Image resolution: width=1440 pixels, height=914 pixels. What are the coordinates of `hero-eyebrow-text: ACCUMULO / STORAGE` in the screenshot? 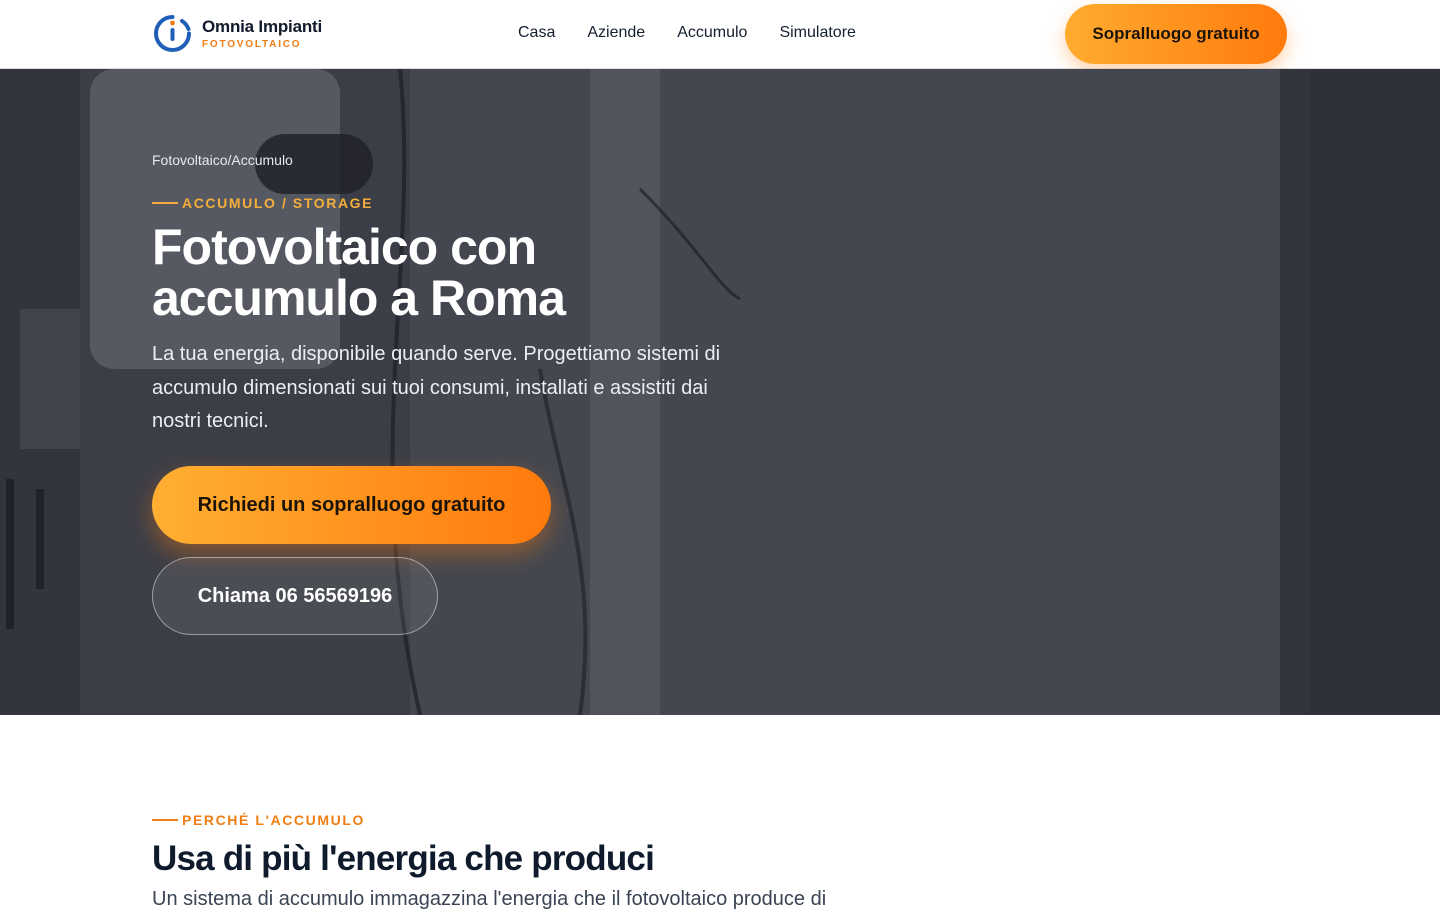 It's located at (278, 203).